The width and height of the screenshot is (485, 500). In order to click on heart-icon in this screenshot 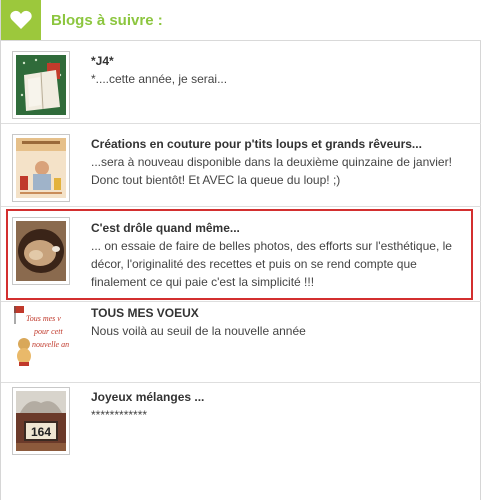, I will do `click(21, 20)`.